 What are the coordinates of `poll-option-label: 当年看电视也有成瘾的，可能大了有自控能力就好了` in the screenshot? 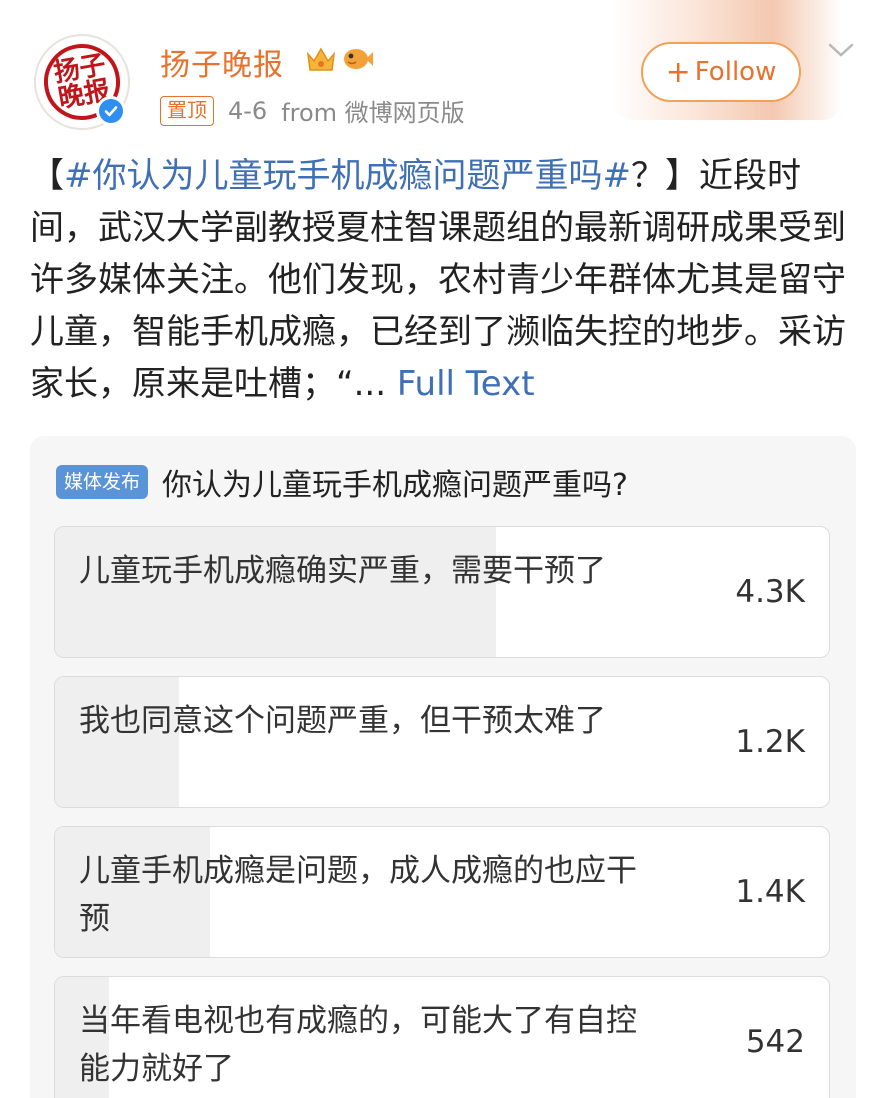 It's located at (358, 1045).